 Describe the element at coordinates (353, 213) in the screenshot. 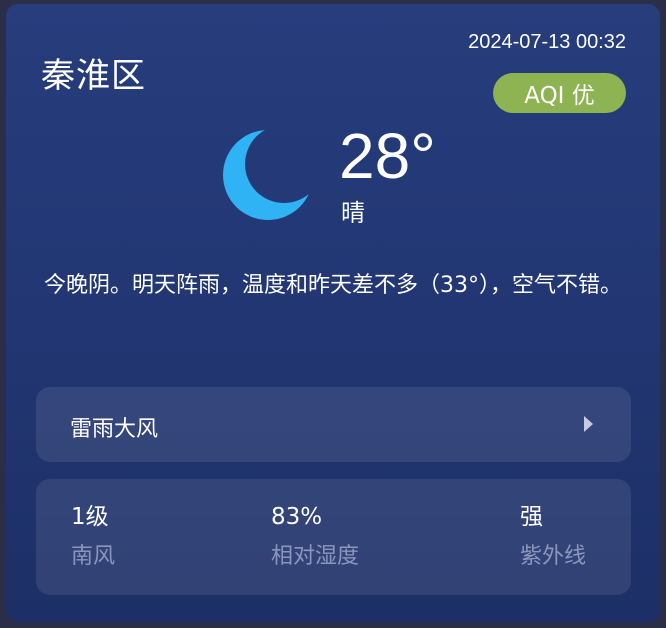

I see `weather-condition: 晴` at that location.